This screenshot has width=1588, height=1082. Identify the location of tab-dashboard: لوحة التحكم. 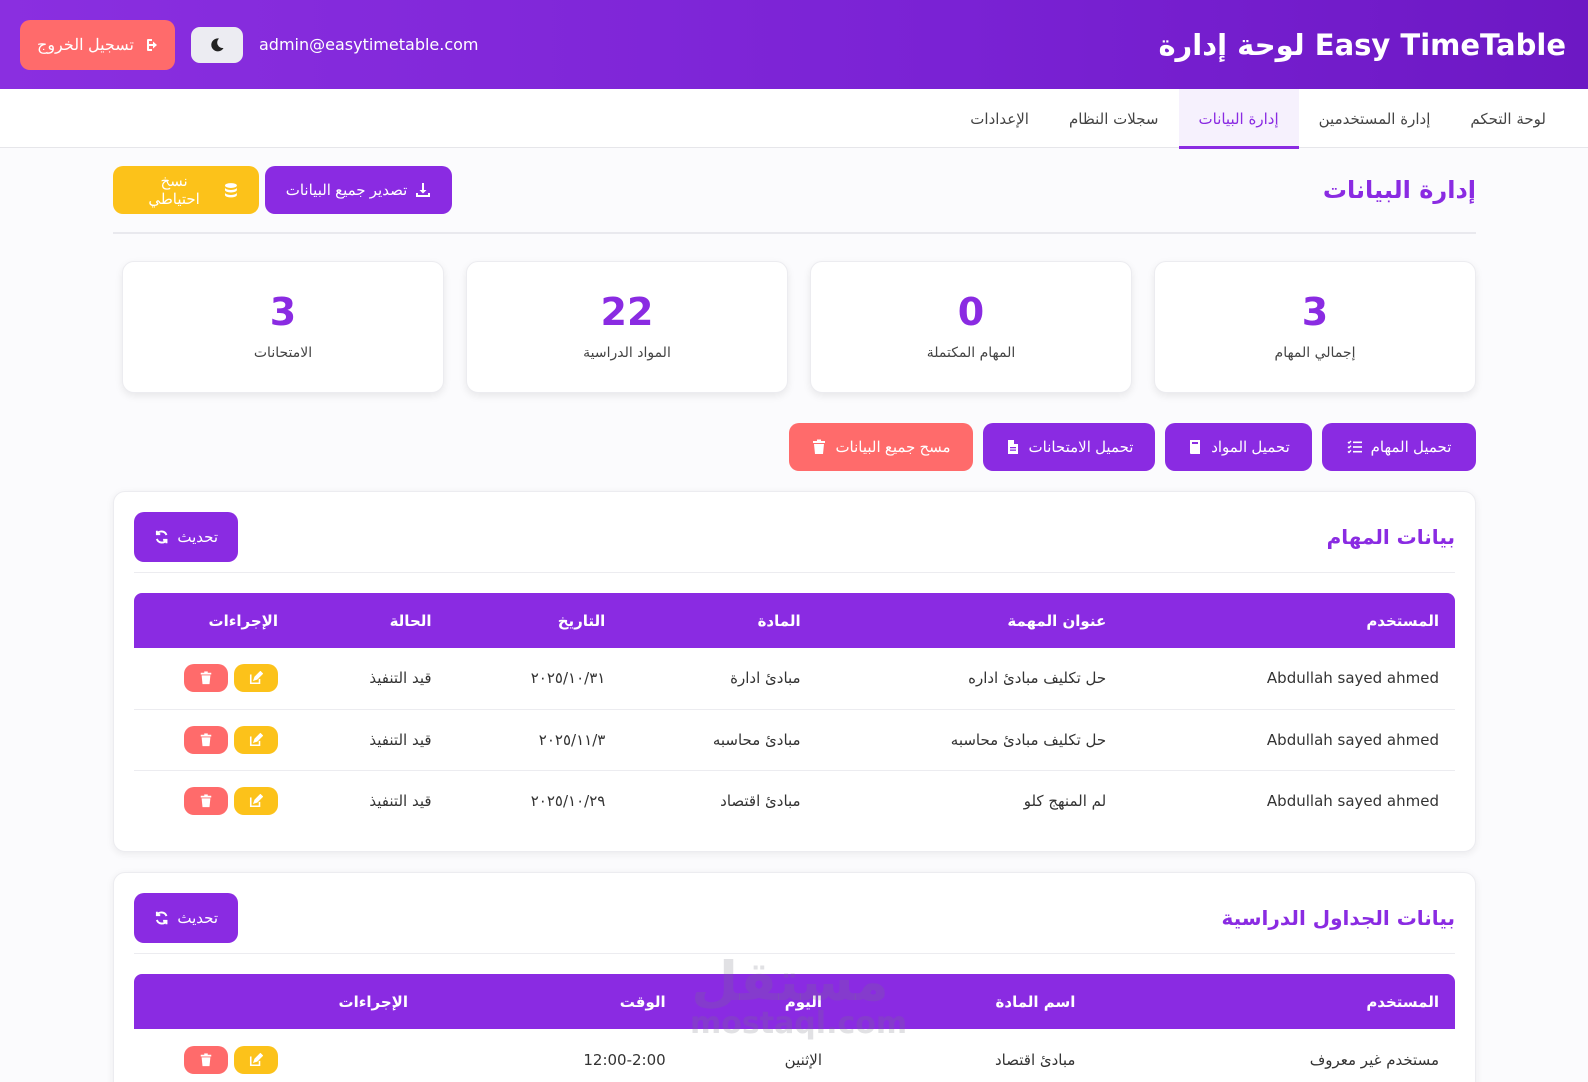
(1508, 118).